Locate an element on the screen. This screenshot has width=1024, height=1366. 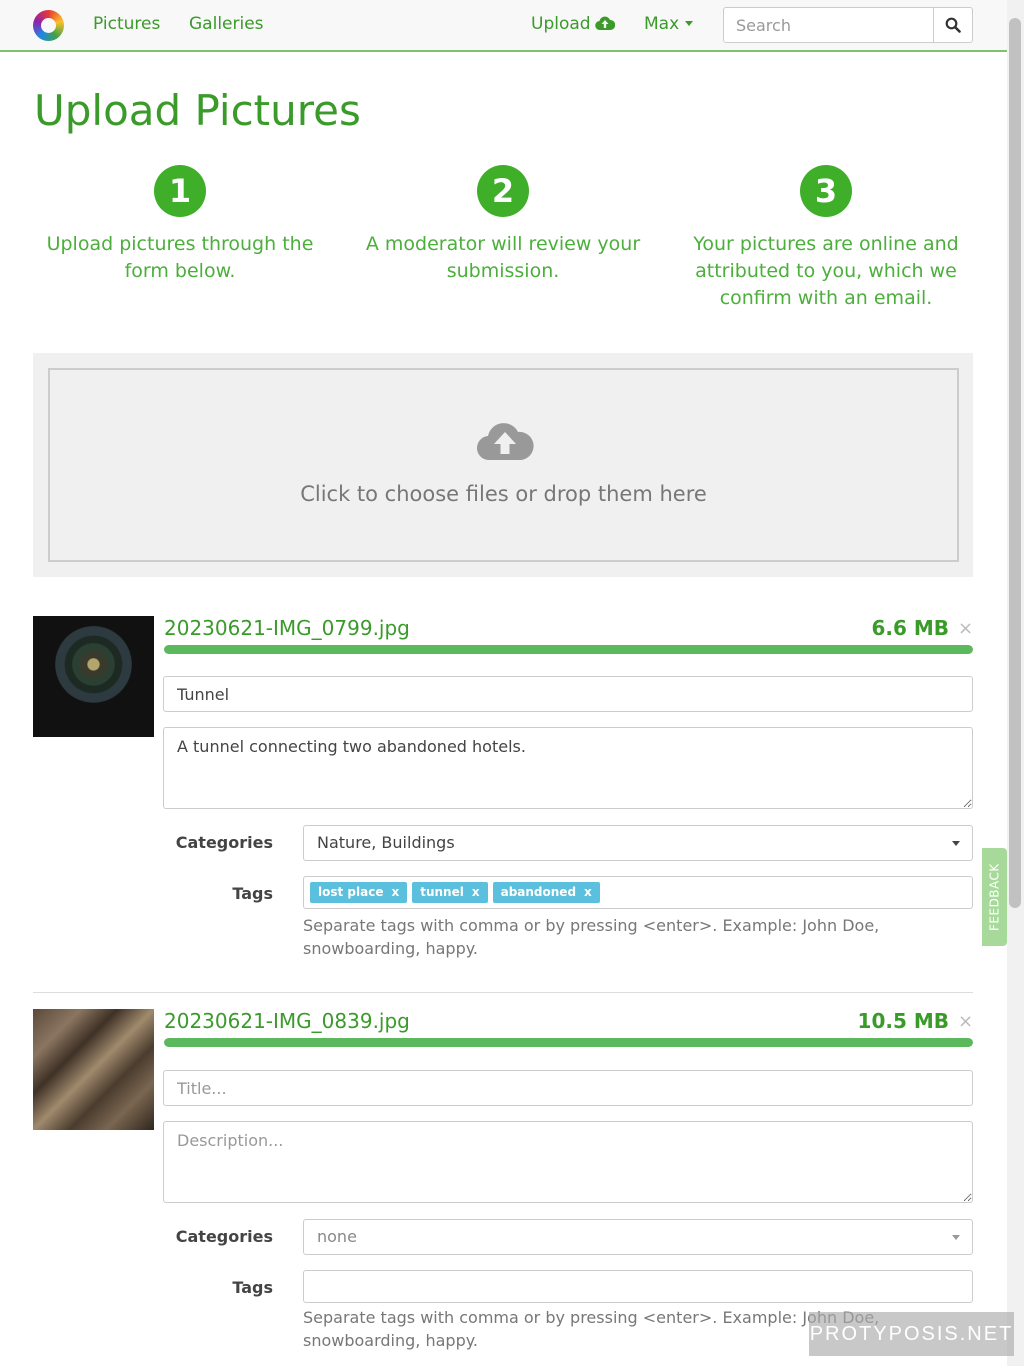
search-button is located at coordinates (953, 25).